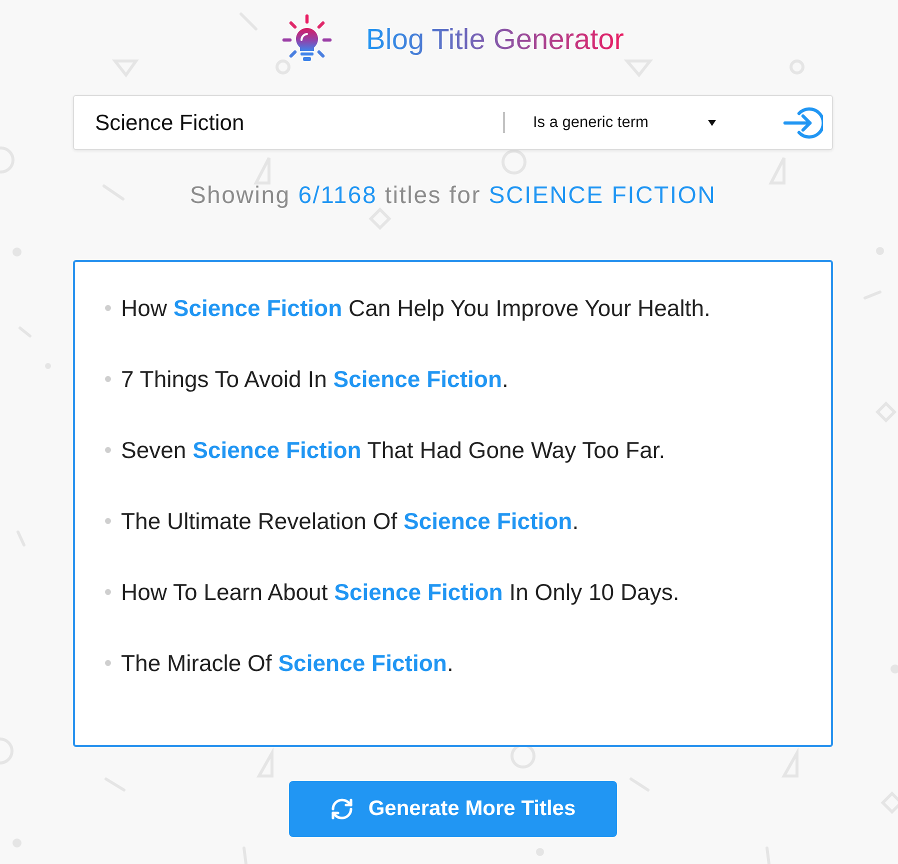 This screenshot has width=898, height=864. What do you see at coordinates (803, 123) in the screenshot?
I see `enter-arrow-icon` at bounding box center [803, 123].